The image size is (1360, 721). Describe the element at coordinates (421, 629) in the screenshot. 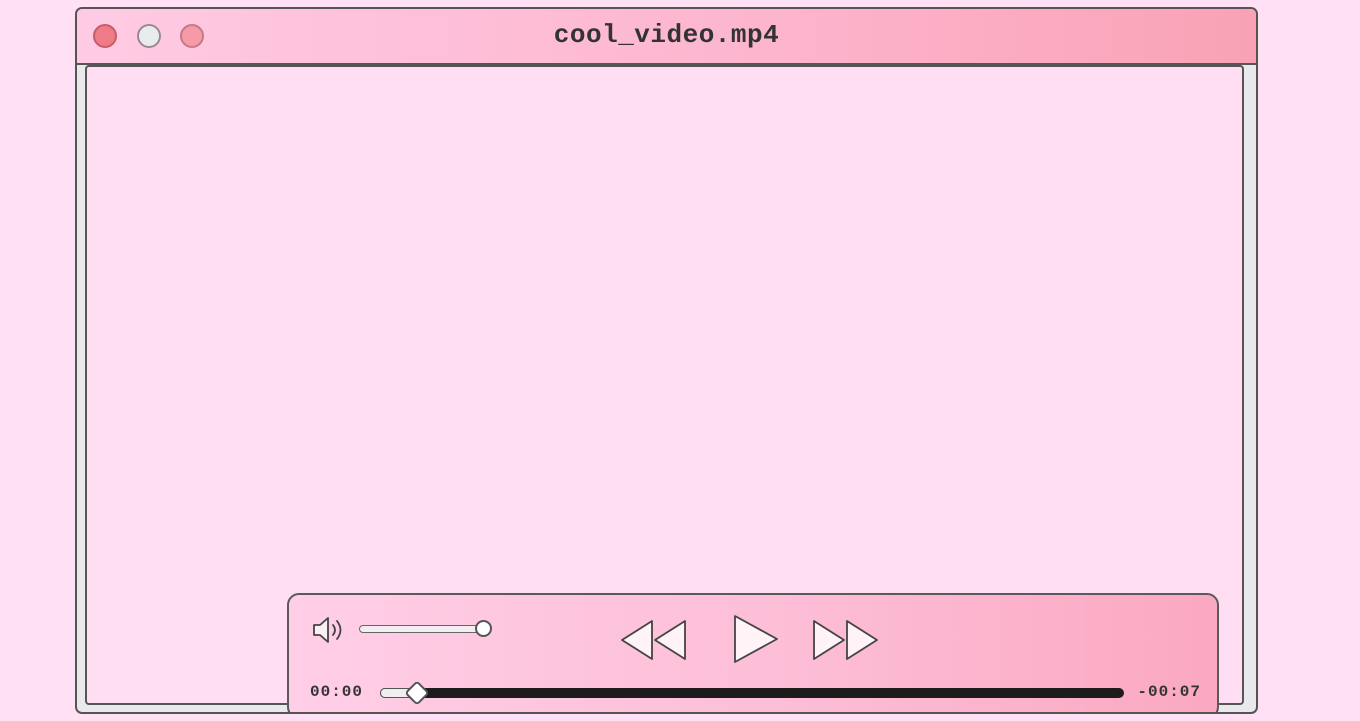

I see `volume-slider` at that location.